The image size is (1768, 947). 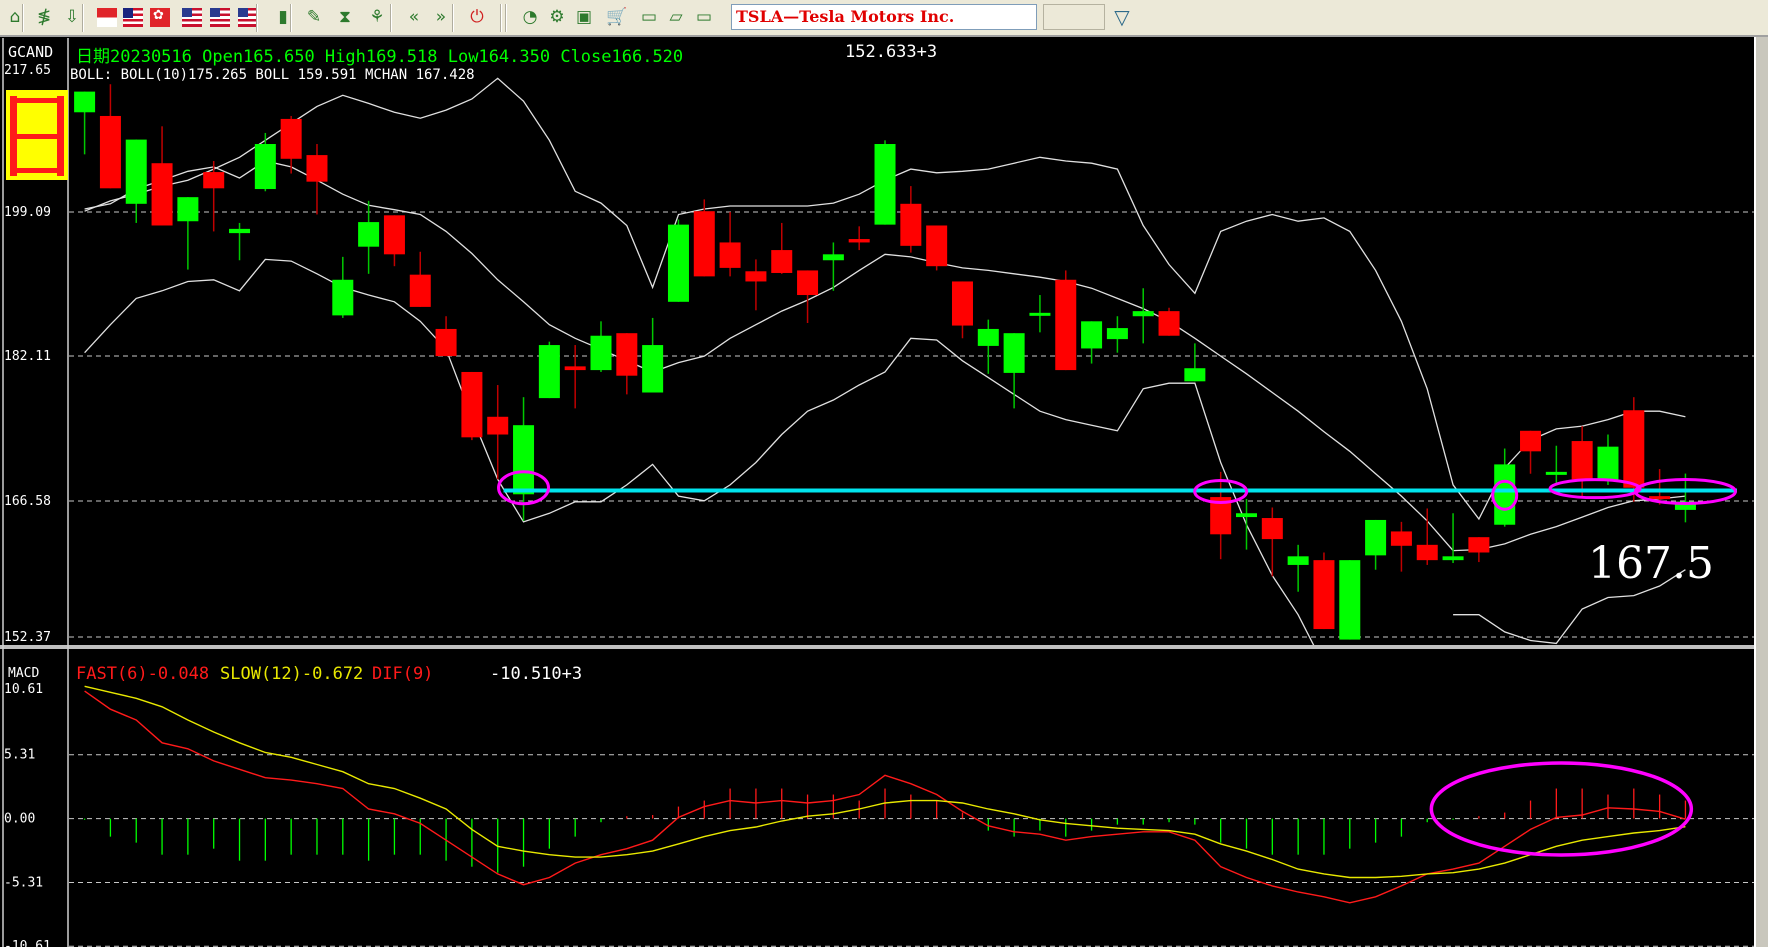 What do you see at coordinates (27, 501) in the screenshot?
I see `price-tick-label: 166.58` at bounding box center [27, 501].